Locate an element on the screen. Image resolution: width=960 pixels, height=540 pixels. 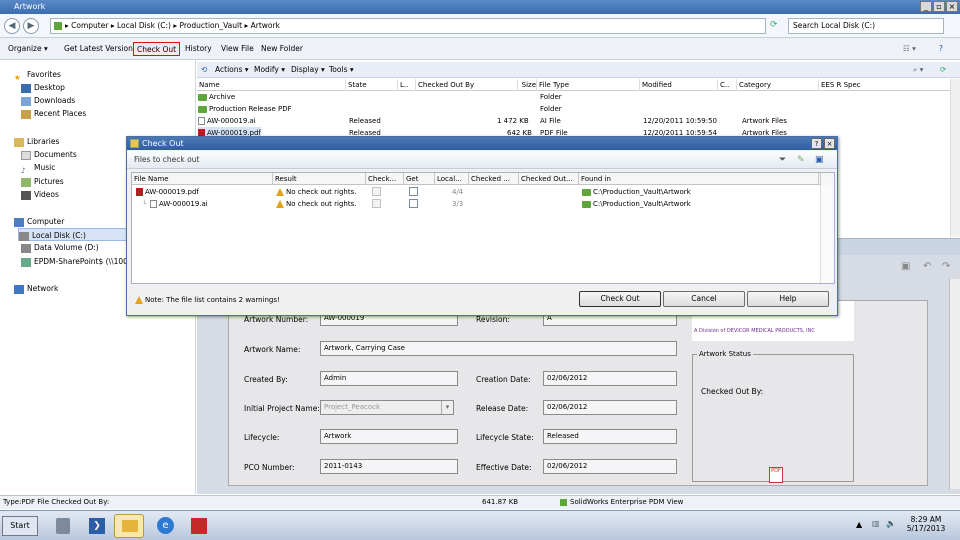
col-checked-out-by: Checked Out By is located at coordinates (467, 85).